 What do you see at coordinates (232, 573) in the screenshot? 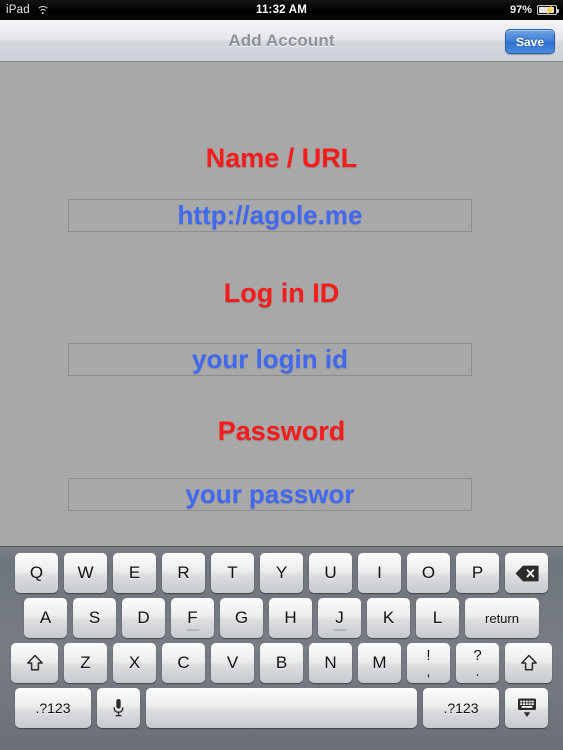
I see `key-t: T` at bounding box center [232, 573].